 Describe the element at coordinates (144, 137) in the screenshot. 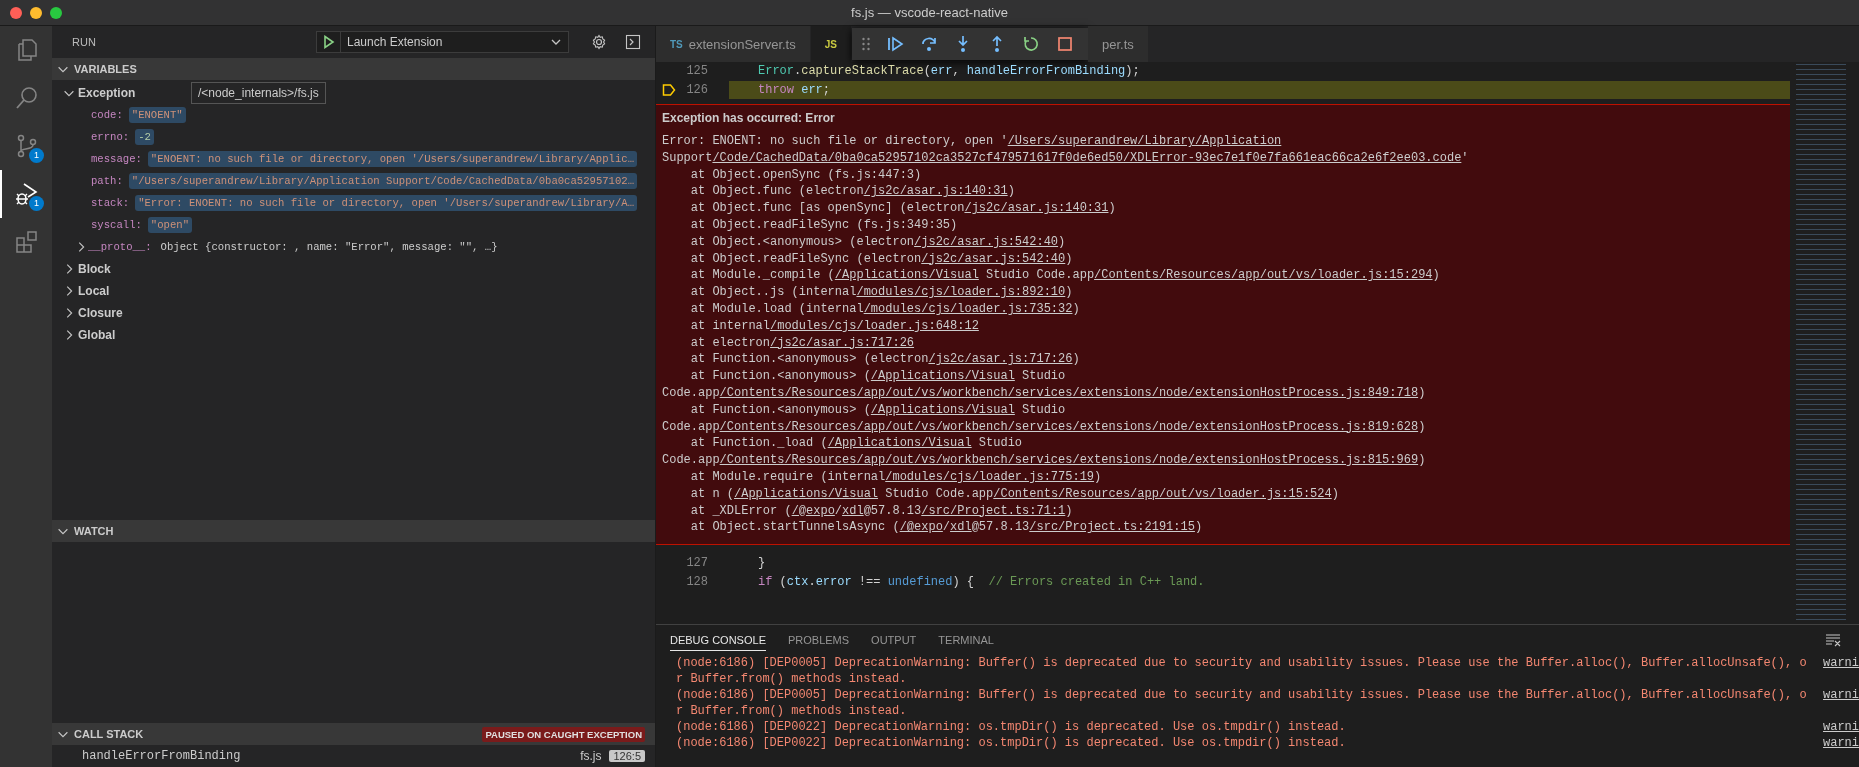

I see `variable-value: -2` at that location.